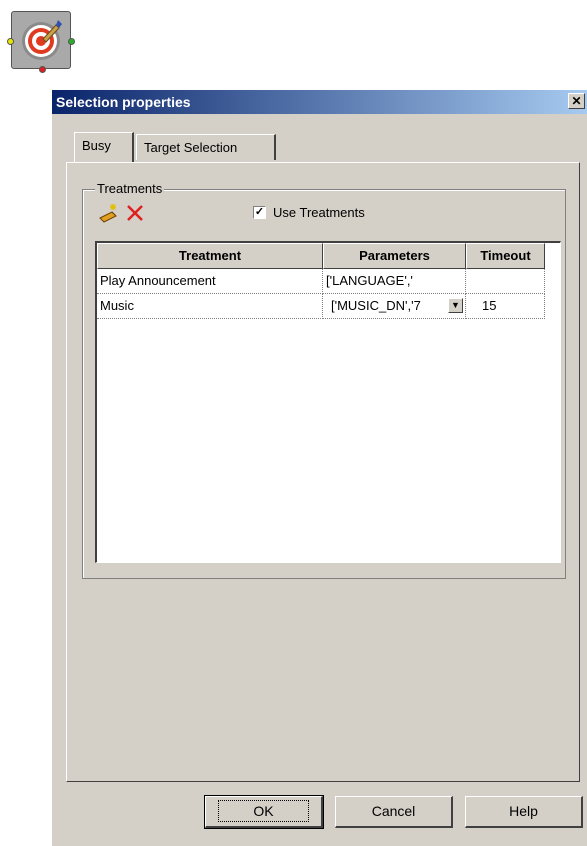 The width and height of the screenshot is (587, 846). I want to click on treatments-group-label: Treatments, so click(130, 188).